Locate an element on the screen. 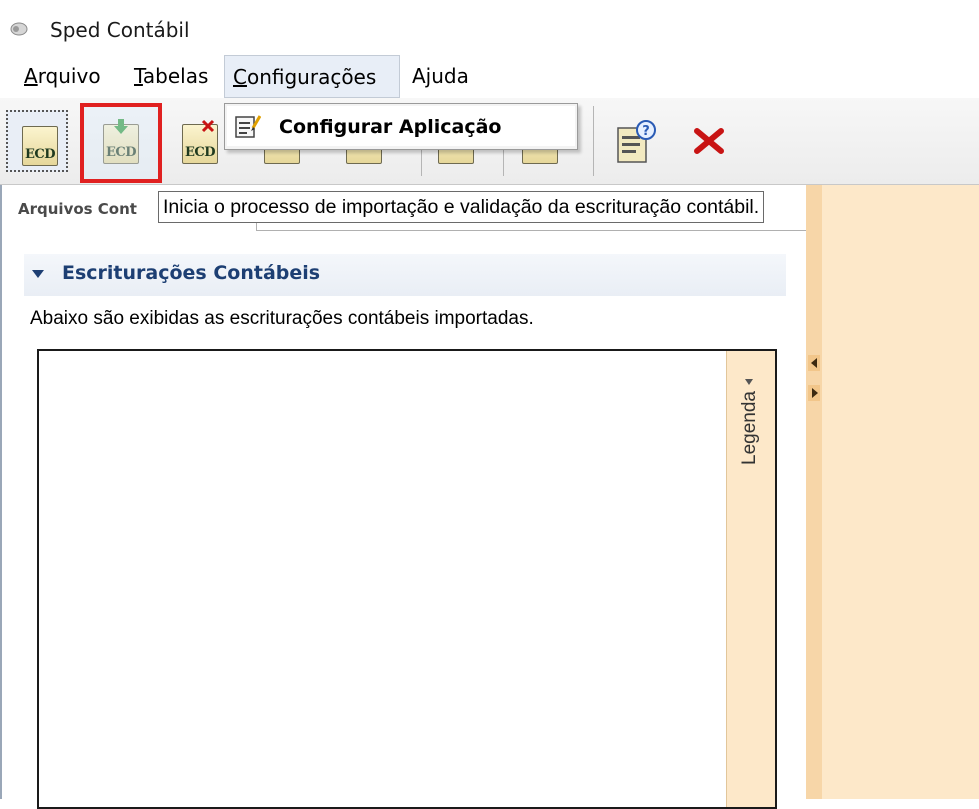  open-ecd-button: ECD is located at coordinates (37, 141).